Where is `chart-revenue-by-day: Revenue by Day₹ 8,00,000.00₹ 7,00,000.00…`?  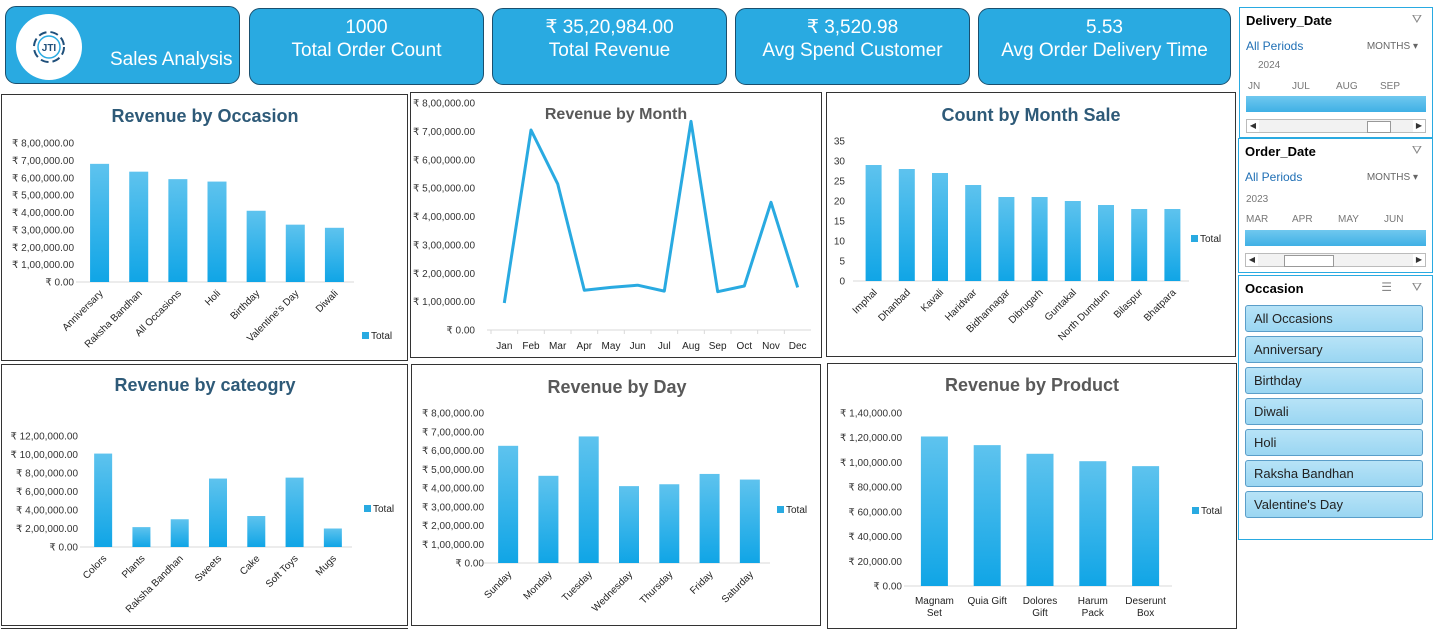 chart-revenue-by-day: Revenue by Day₹ 8,00,000.00₹ 7,00,000.00… is located at coordinates (616, 495).